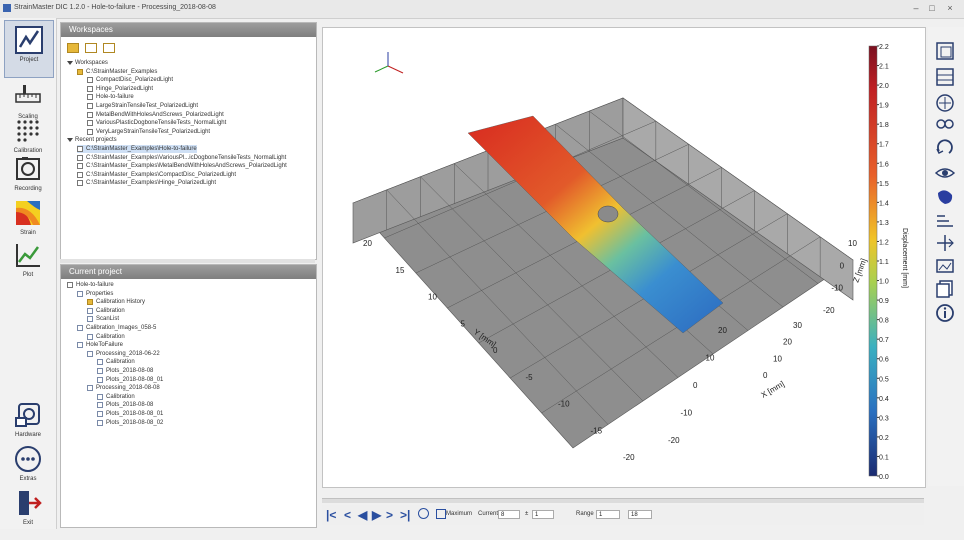 This screenshot has width=964, height=540. What do you see at coordinates (932, 8) in the screenshot?
I see `maximize-button: □` at bounding box center [932, 8].